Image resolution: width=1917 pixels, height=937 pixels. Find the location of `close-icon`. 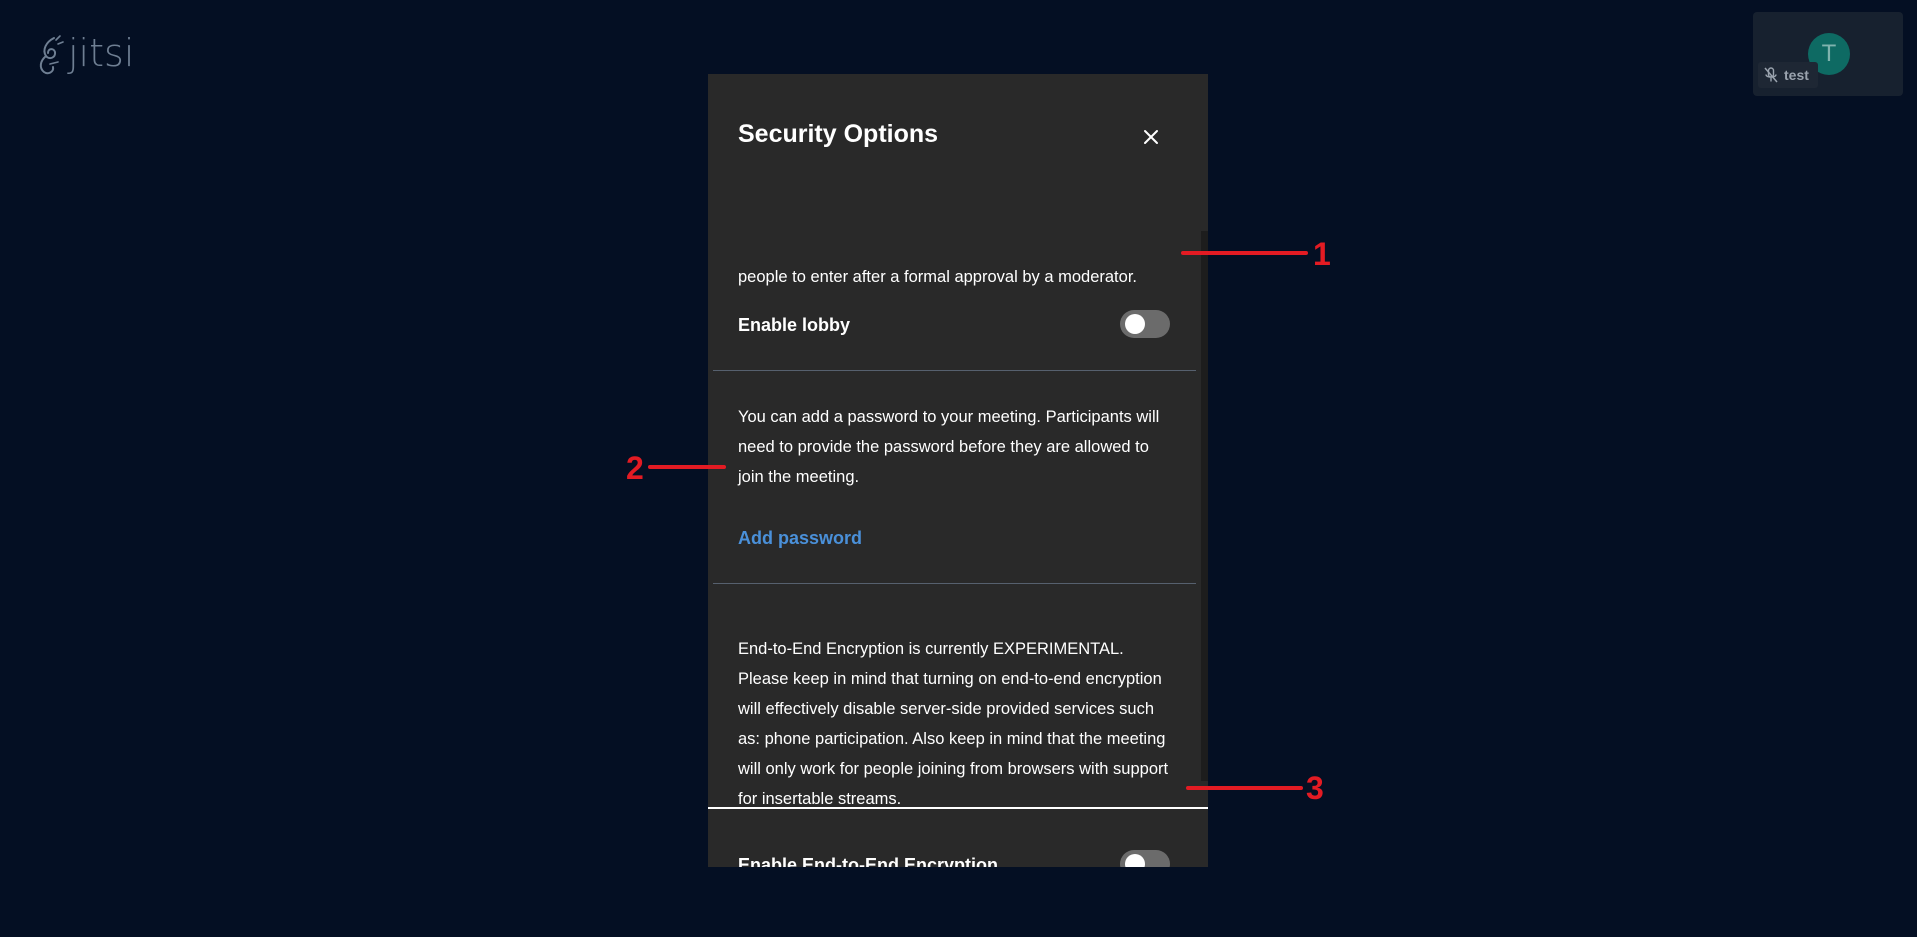

close-icon is located at coordinates (1151, 137).